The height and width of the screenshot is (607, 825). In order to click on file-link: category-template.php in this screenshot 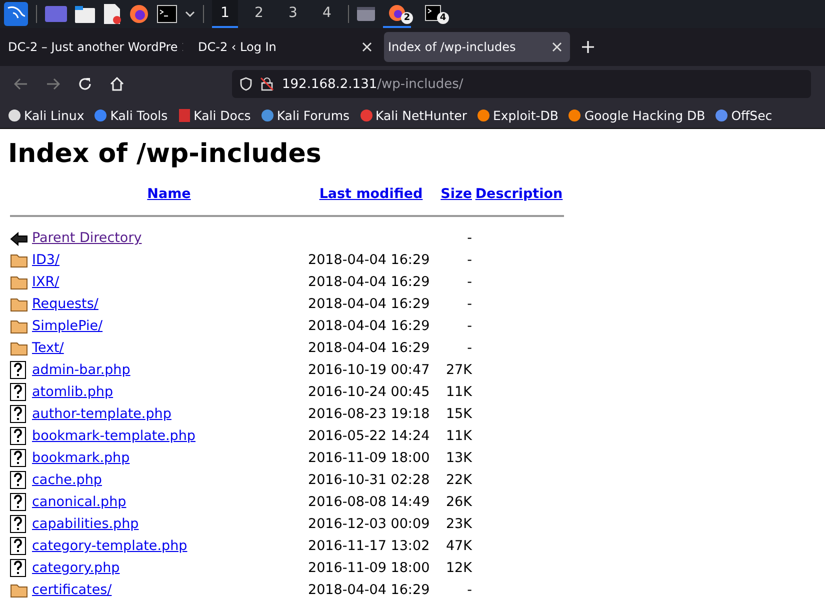, I will do `click(110, 546)`.